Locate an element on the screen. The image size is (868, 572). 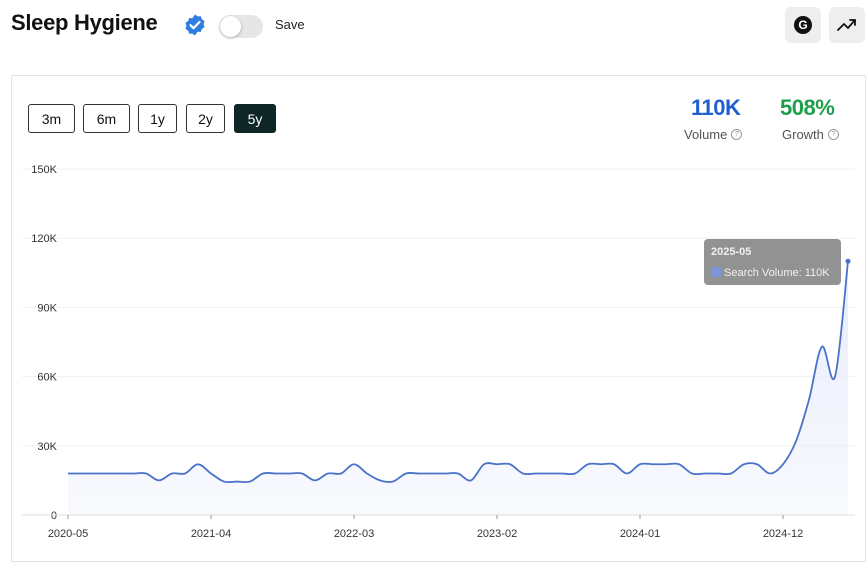
x-tick-label: 2022-03 is located at coordinates (354, 534).